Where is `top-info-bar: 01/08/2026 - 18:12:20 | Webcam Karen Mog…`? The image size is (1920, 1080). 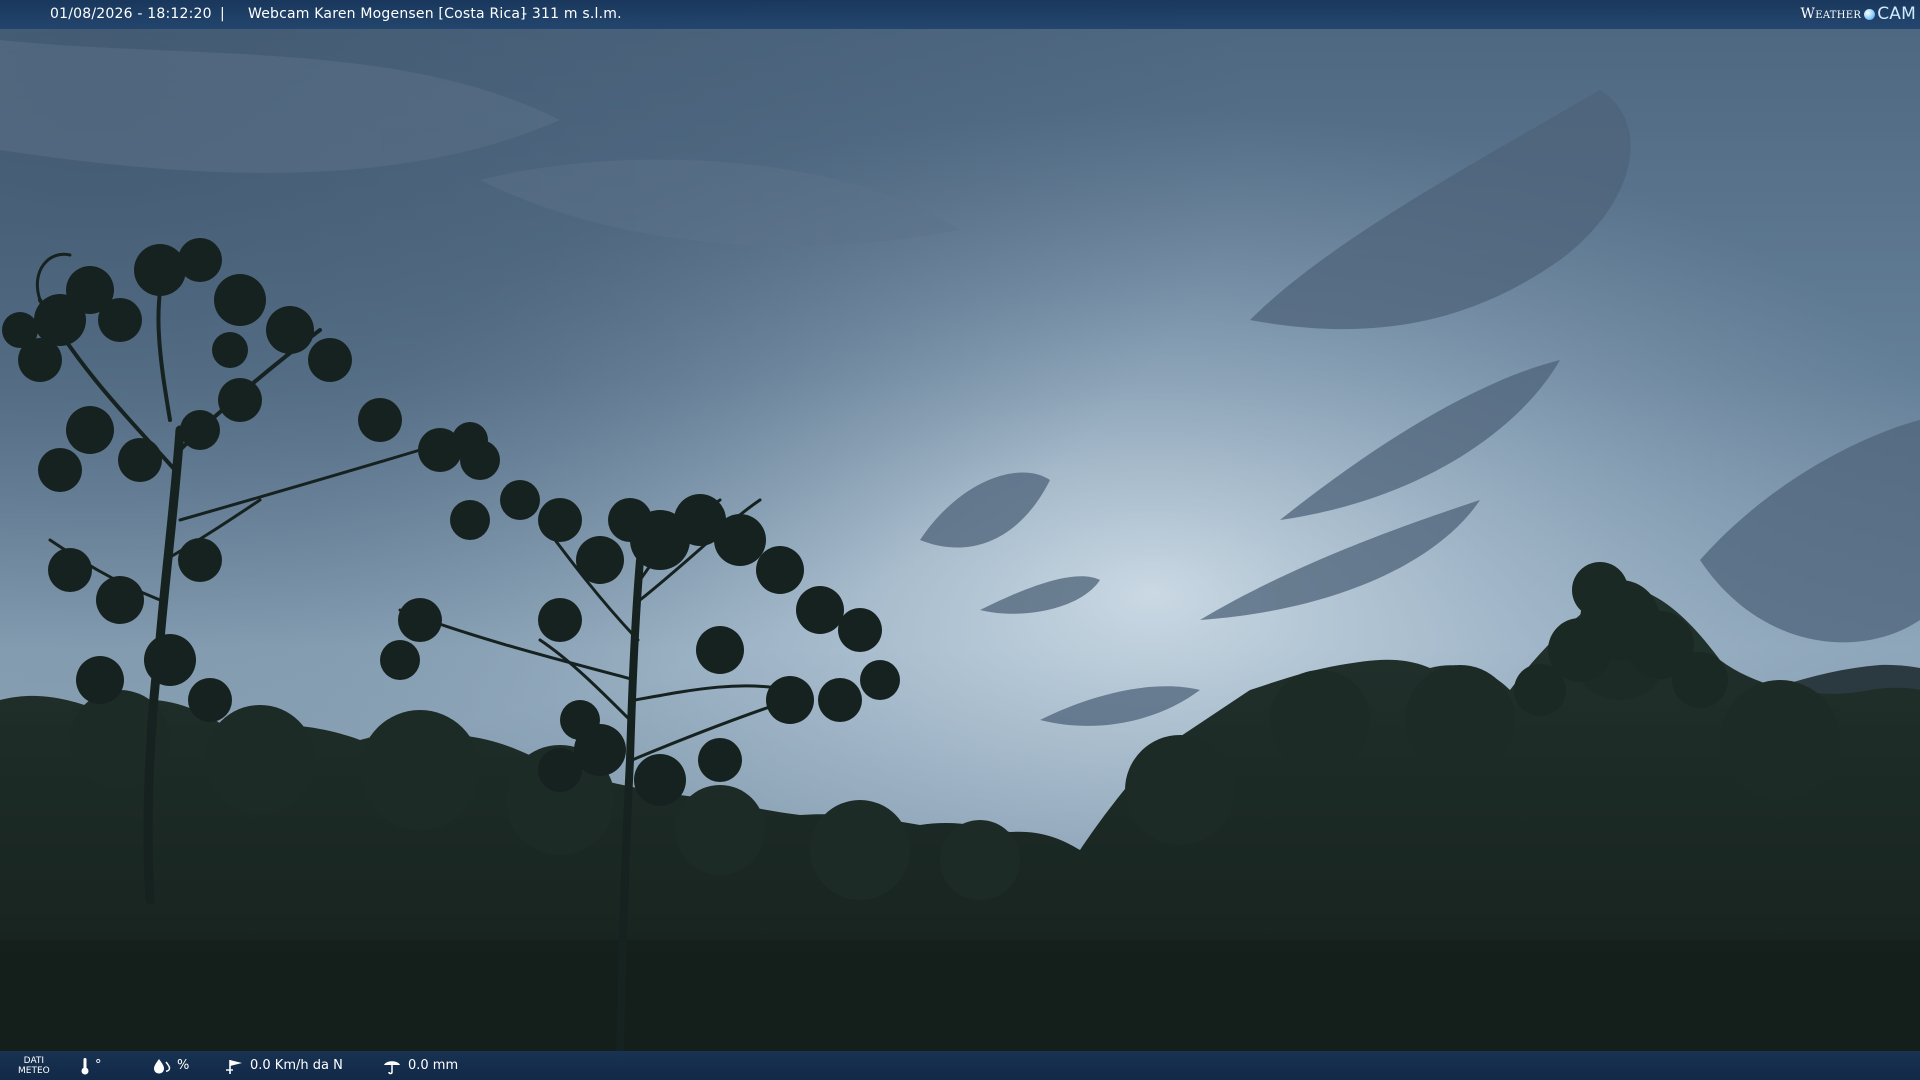 top-info-bar: 01/08/2026 - 18:12:20 | Webcam Karen Mog… is located at coordinates (960, 14).